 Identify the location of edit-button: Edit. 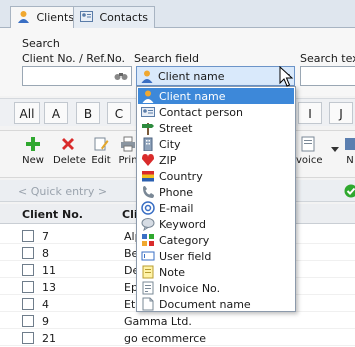
(101, 151).